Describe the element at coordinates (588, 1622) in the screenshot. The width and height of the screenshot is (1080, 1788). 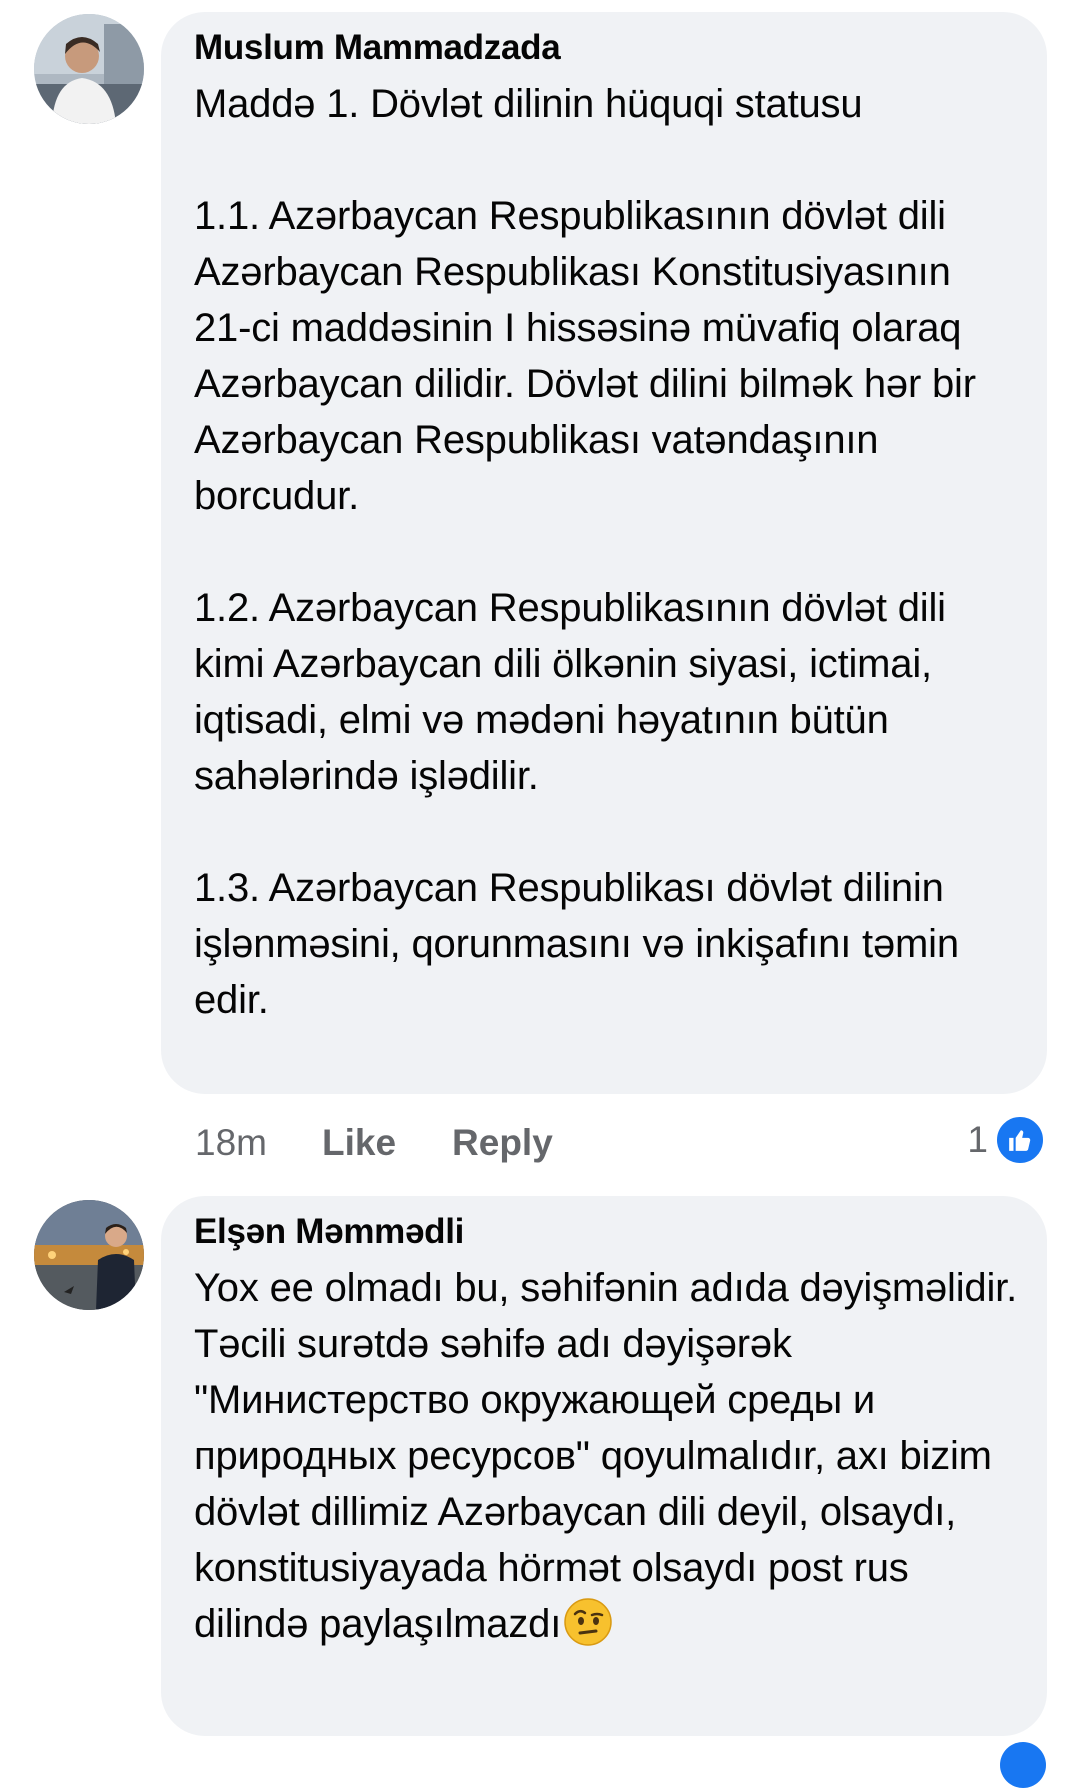
I see `face-with-raised-eyebrow-icon` at that location.